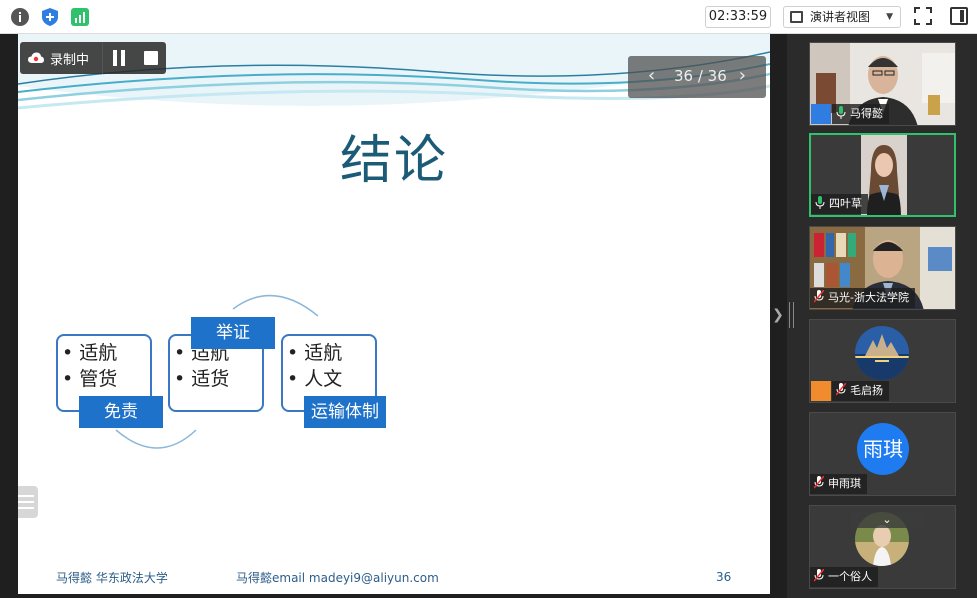  I want to click on box-1-bullet-1: • 适航, so click(90, 353).